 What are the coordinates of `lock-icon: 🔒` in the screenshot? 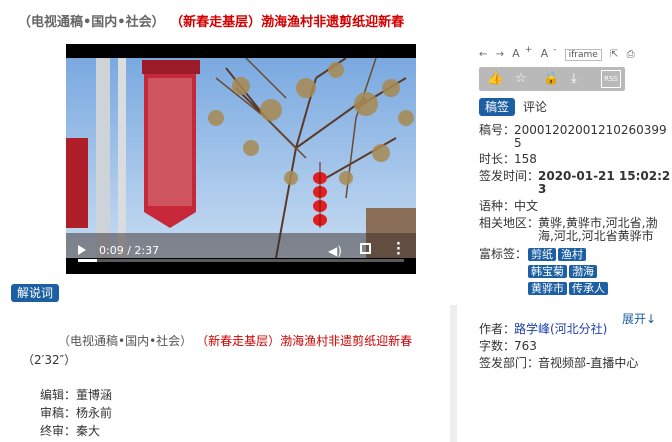 It's located at (551, 78).